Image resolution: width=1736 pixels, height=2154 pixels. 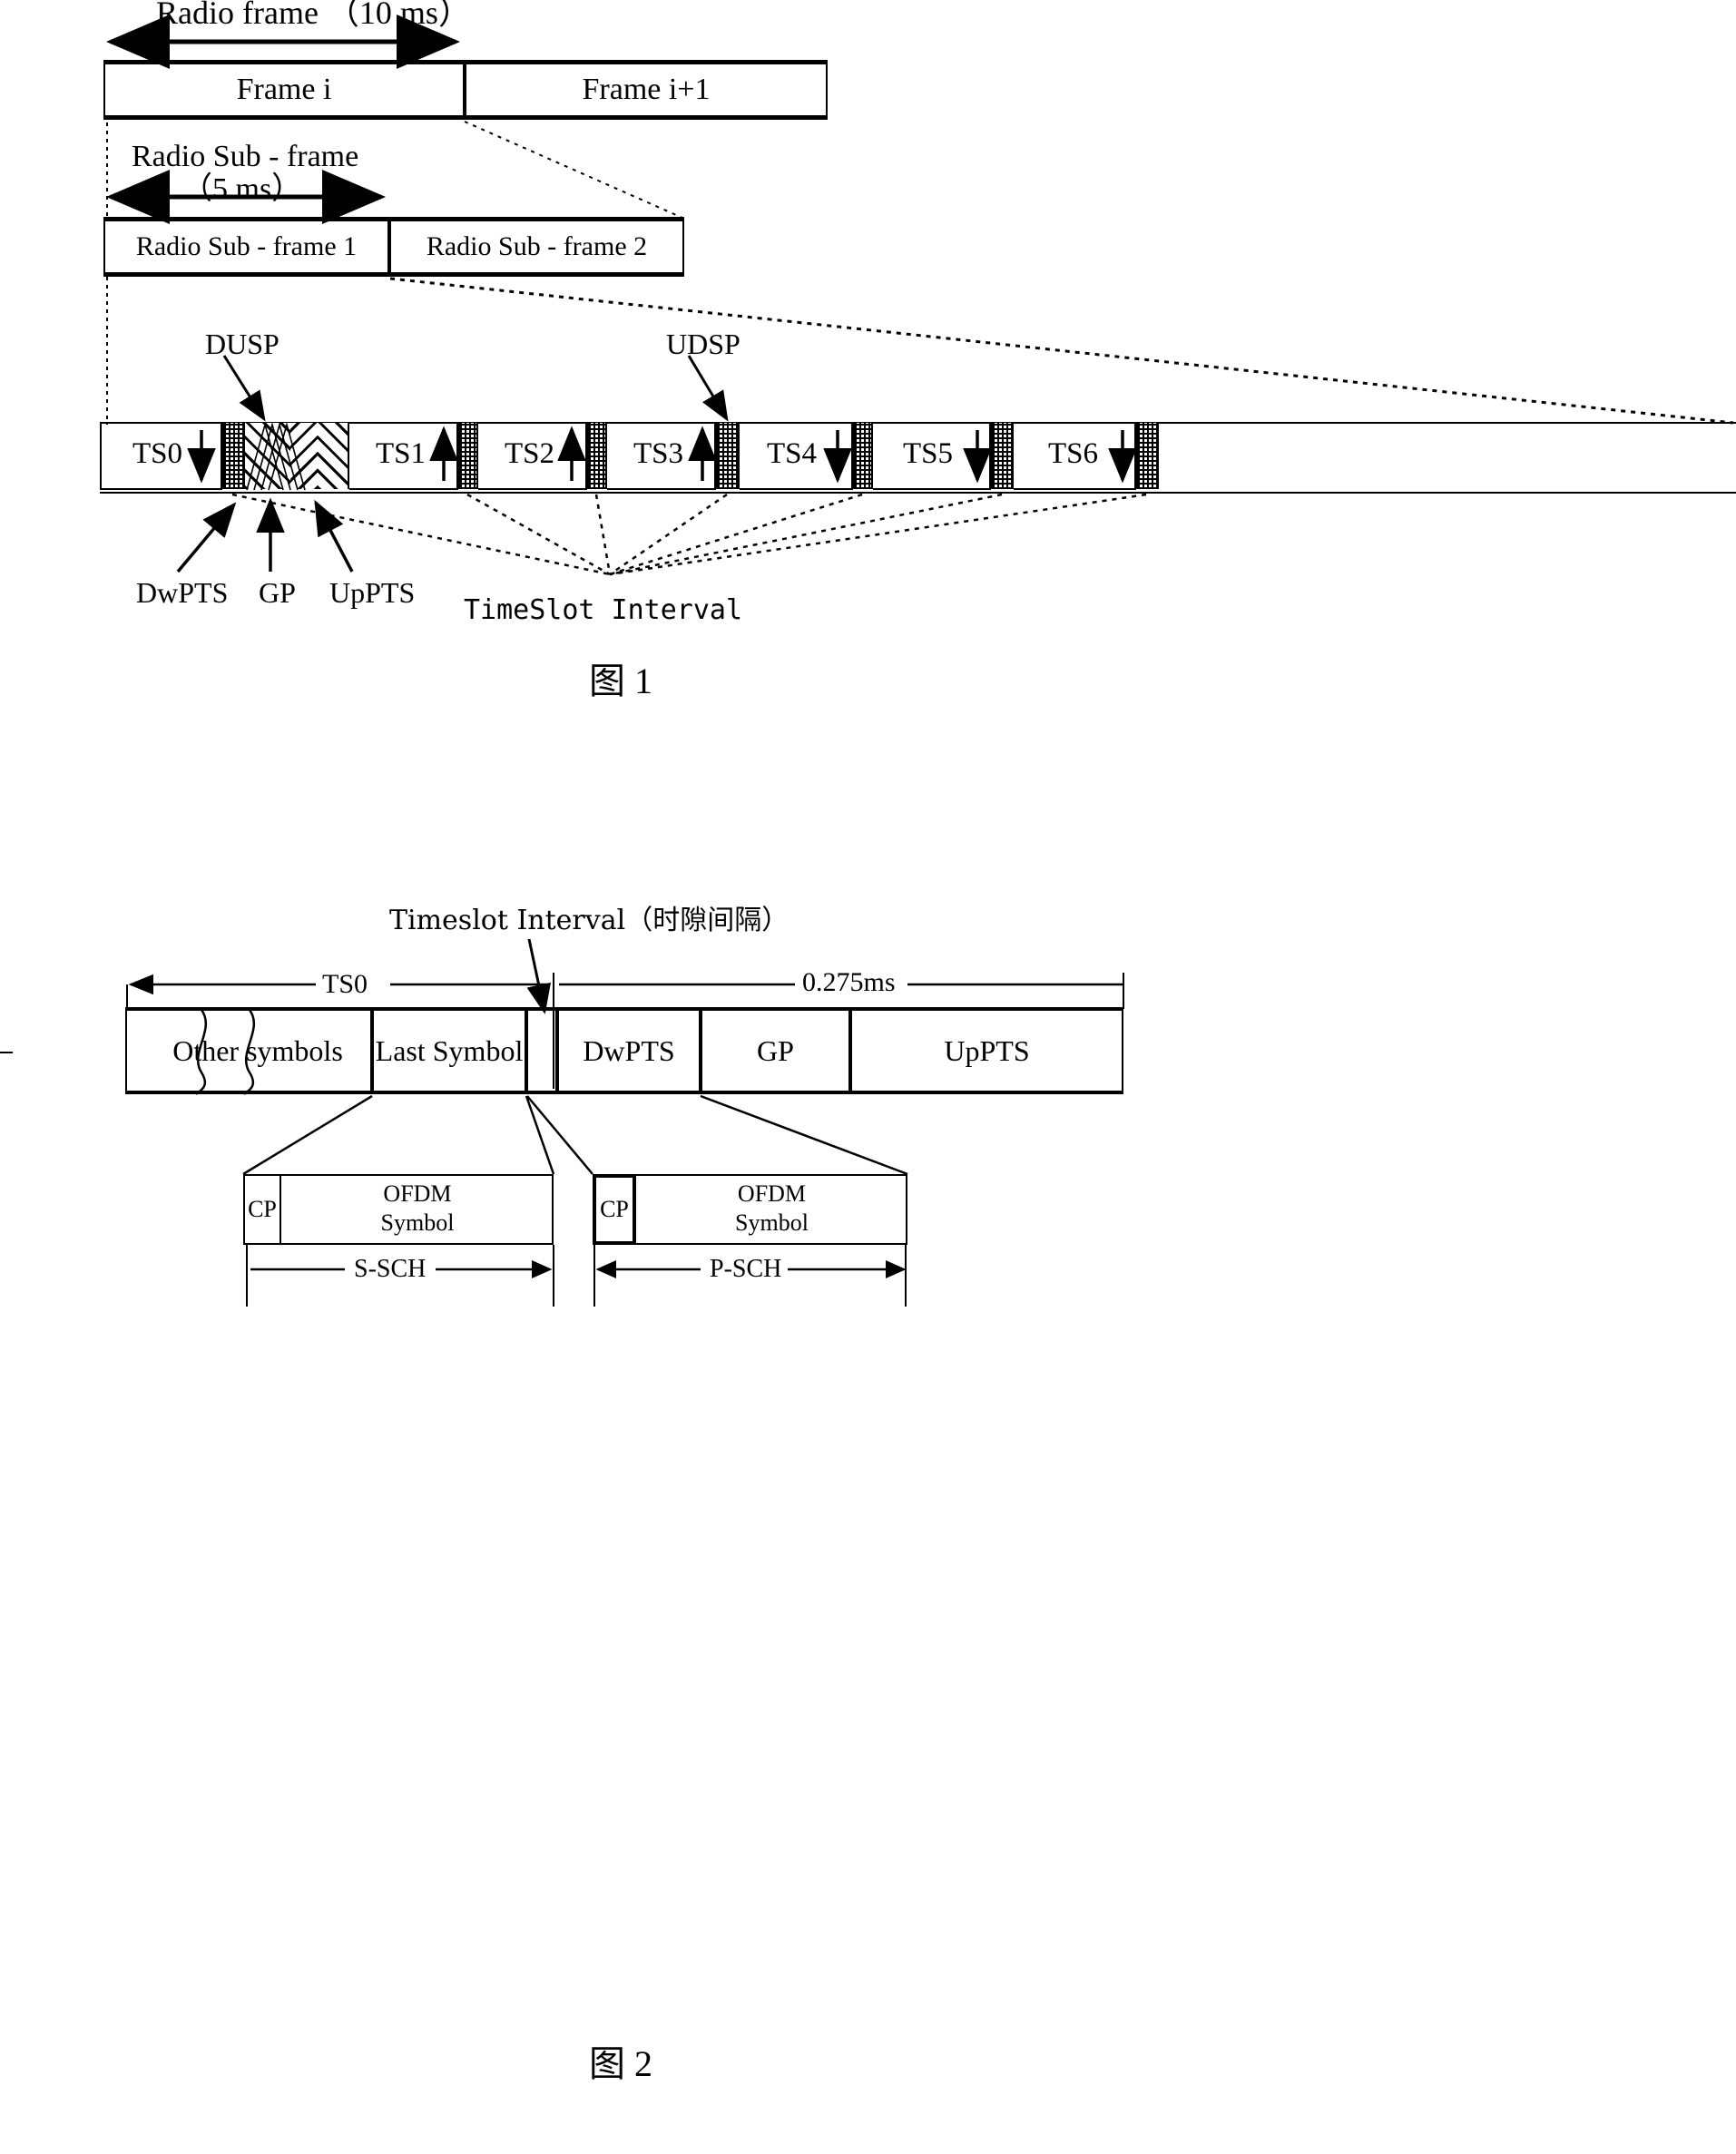 What do you see at coordinates (603, 610) in the screenshot?
I see `timeslot-interval-label: TimeSlot Interval` at bounding box center [603, 610].